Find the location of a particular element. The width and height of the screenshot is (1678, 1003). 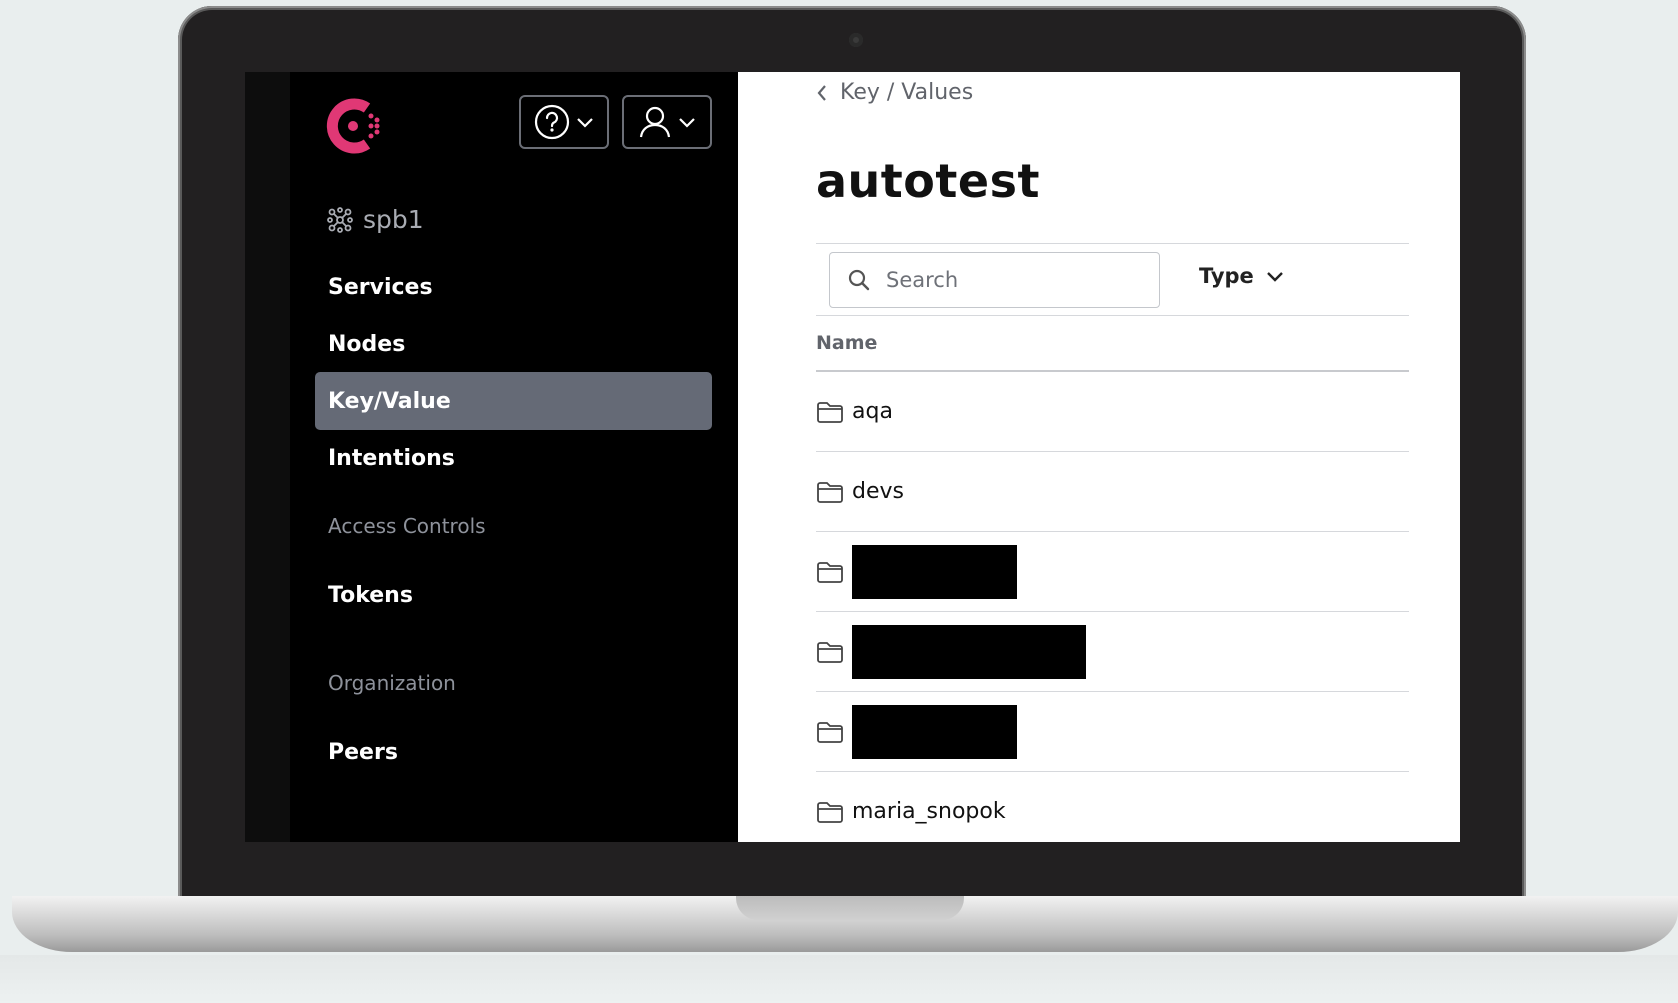

nav-heading-access-controls: Access Controls is located at coordinates (407, 526).